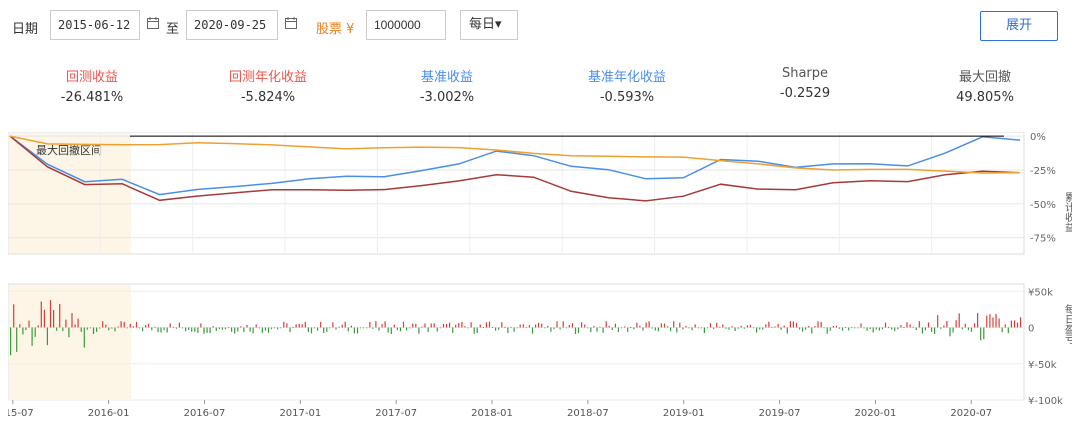 The height and width of the screenshot is (426, 1076). I want to click on start-date-input: 2015-06-12, so click(95, 25).